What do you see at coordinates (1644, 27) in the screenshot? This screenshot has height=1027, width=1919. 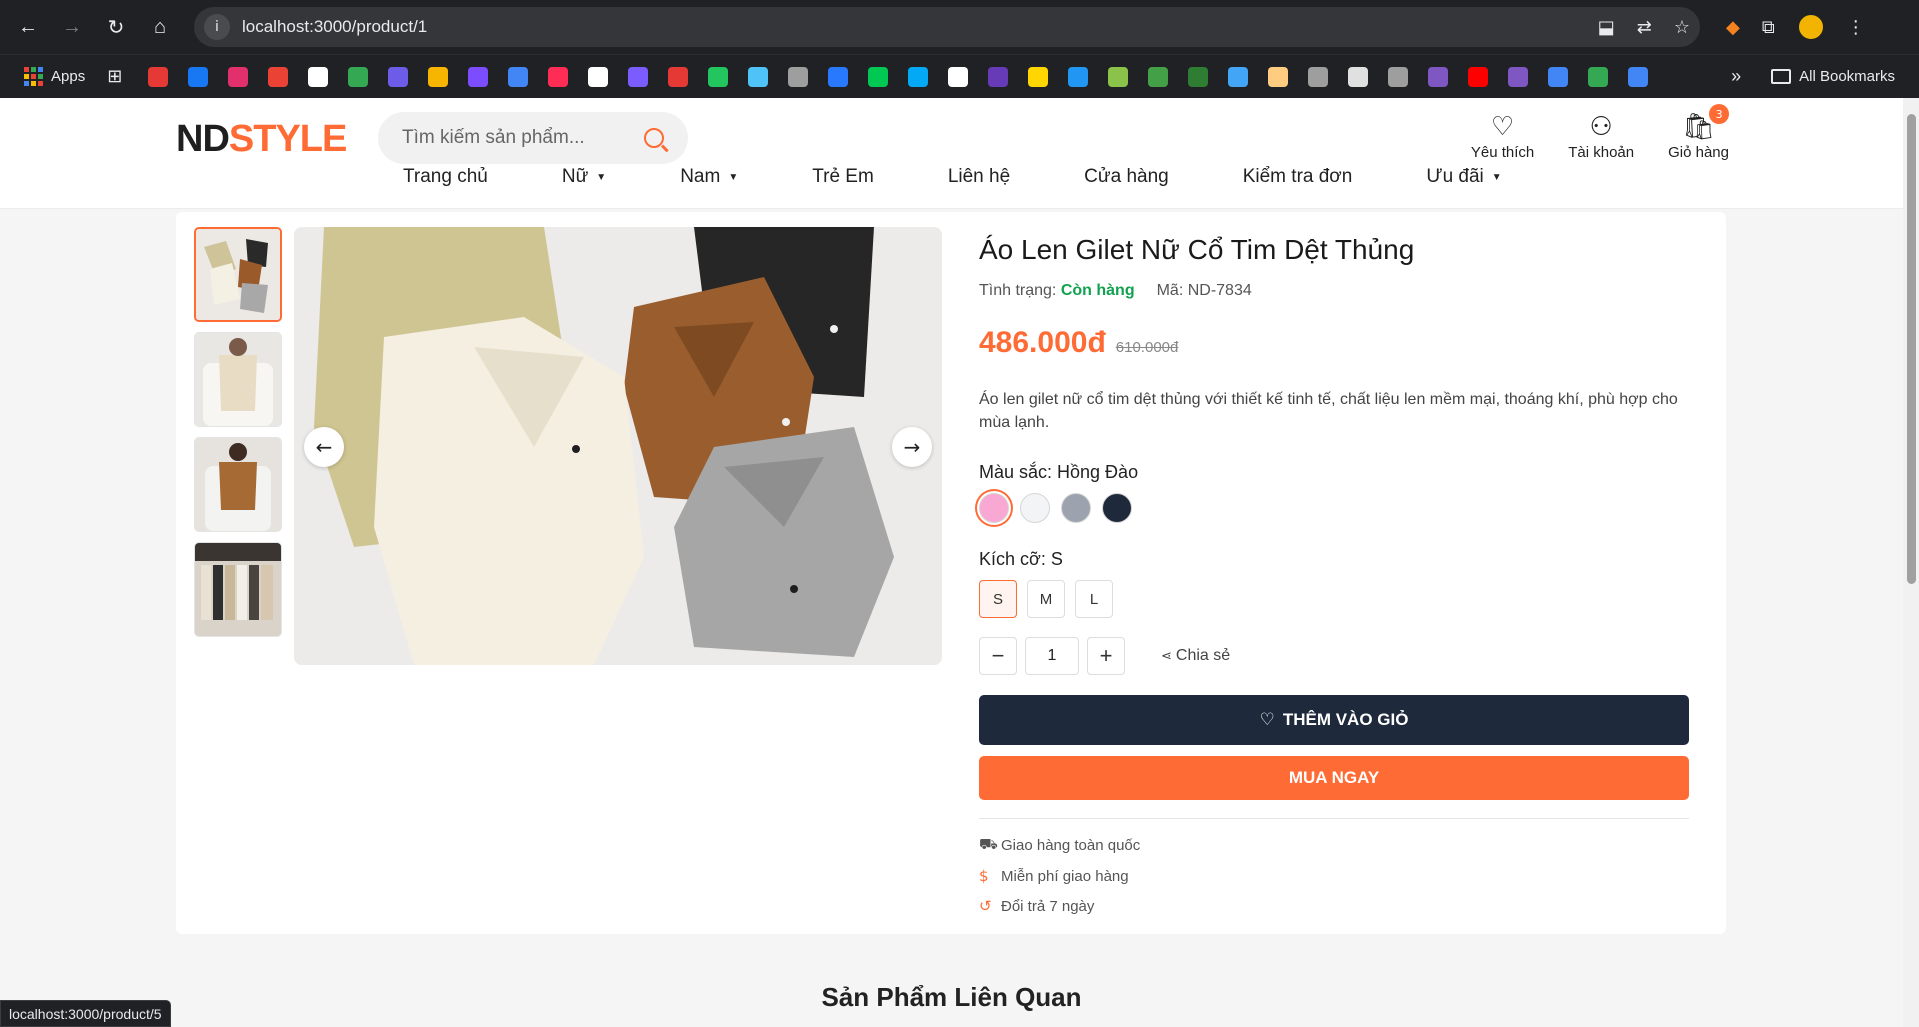 I see `translate-icon: ⇄` at bounding box center [1644, 27].